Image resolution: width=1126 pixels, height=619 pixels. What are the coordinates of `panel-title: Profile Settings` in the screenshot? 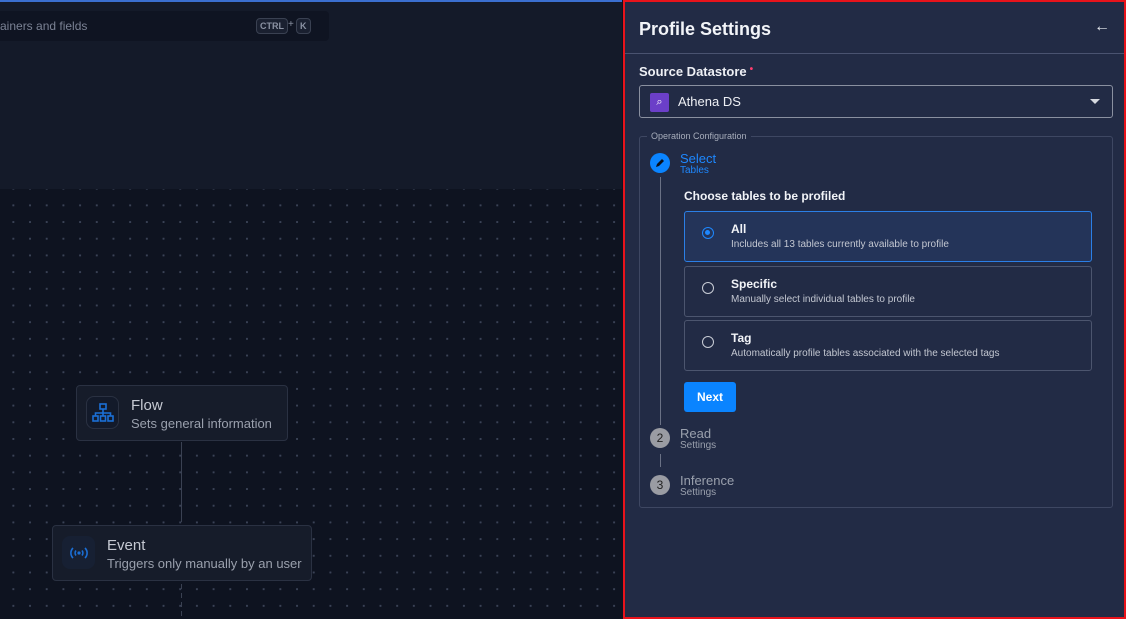 It's located at (705, 29).